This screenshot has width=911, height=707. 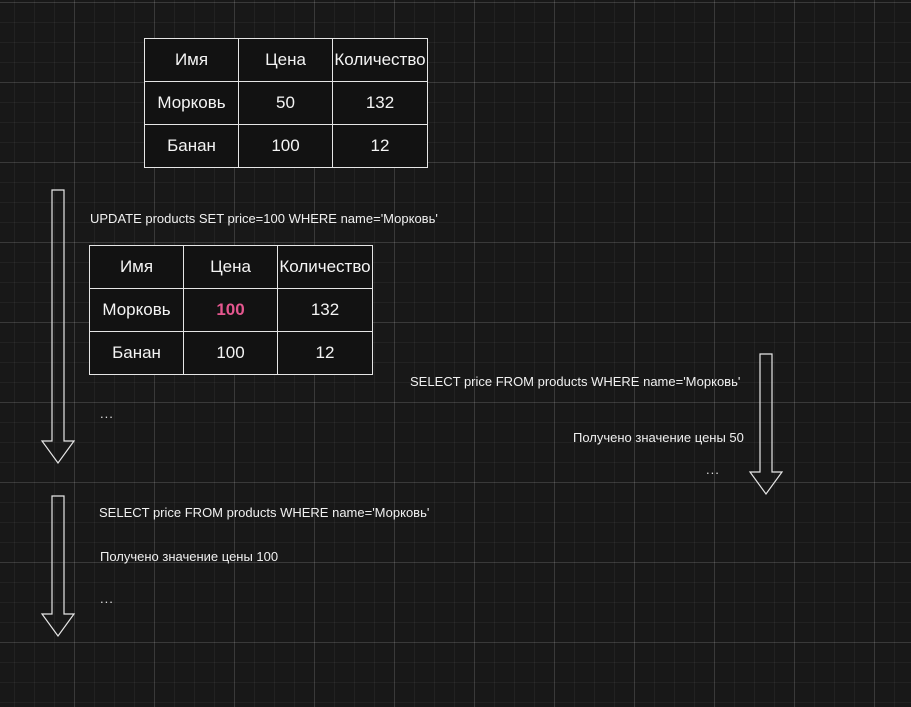 What do you see at coordinates (658, 437) in the screenshot?
I see `result-right: Получено значение цены 50` at bounding box center [658, 437].